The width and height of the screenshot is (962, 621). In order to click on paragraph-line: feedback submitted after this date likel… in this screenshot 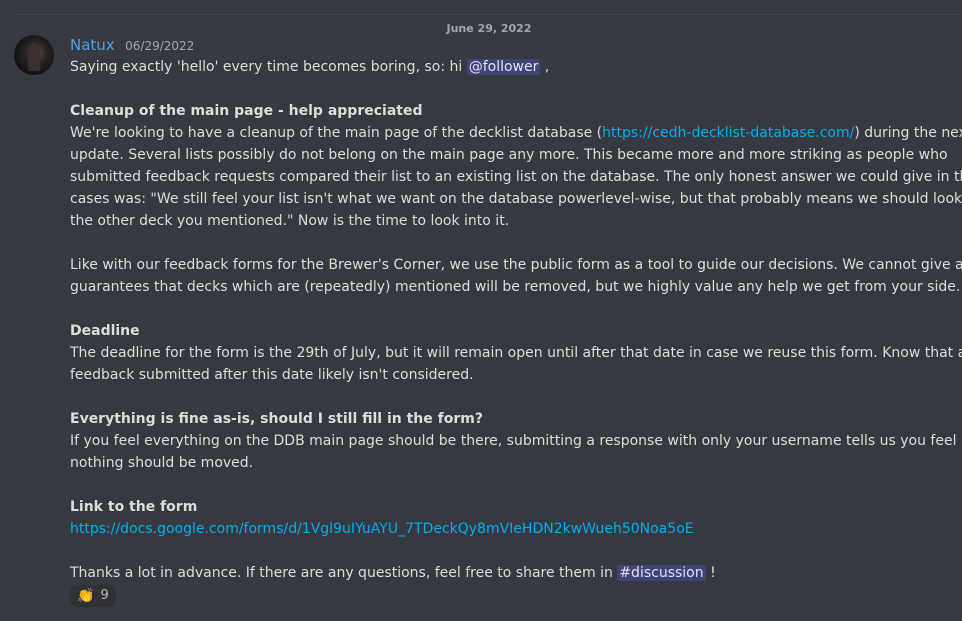, I will do `click(272, 375)`.